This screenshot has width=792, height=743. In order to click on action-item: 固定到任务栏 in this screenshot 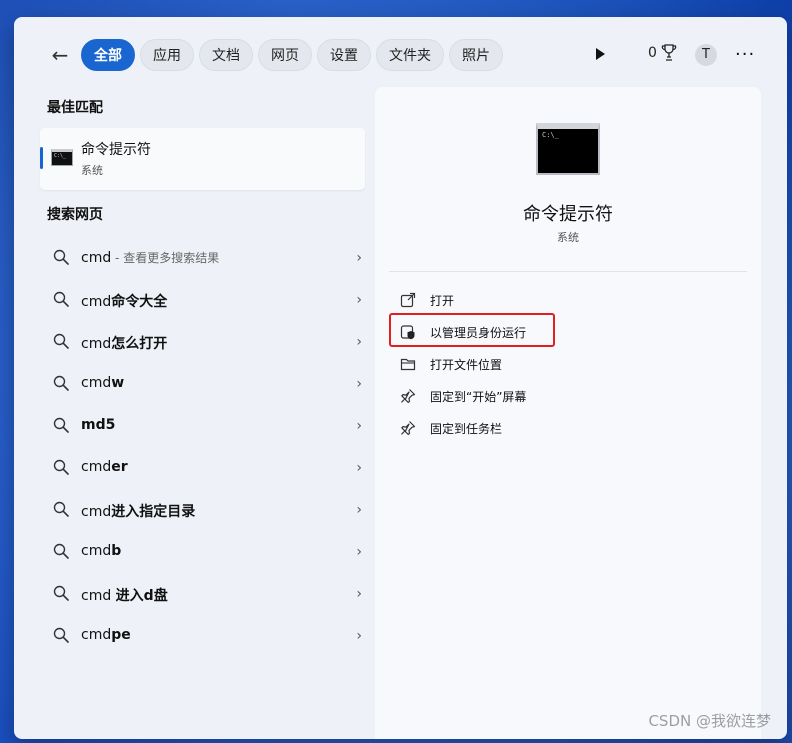, I will do `click(569, 429)`.